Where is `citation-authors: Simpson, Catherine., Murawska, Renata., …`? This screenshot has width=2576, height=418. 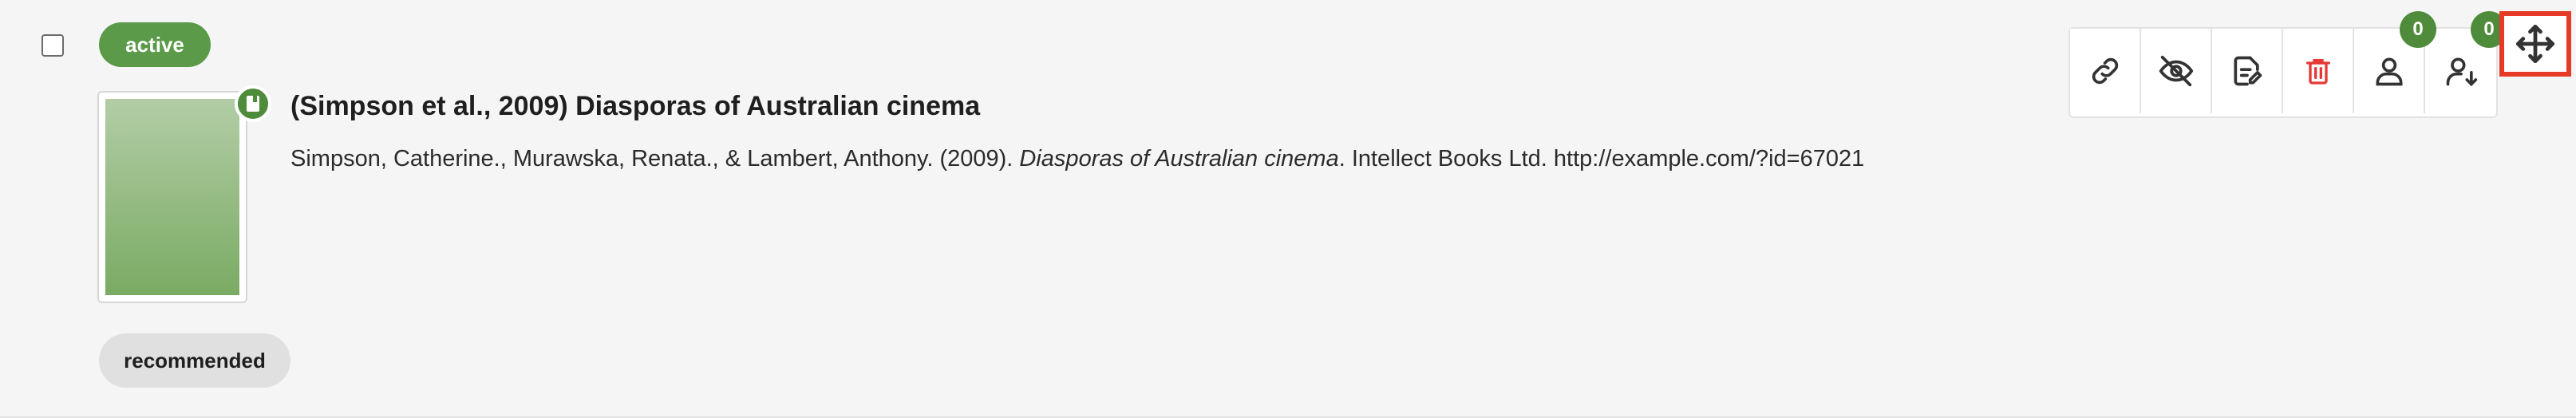
citation-authors: Simpson, Catherine., Murawska, Renata., … is located at coordinates (651, 159).